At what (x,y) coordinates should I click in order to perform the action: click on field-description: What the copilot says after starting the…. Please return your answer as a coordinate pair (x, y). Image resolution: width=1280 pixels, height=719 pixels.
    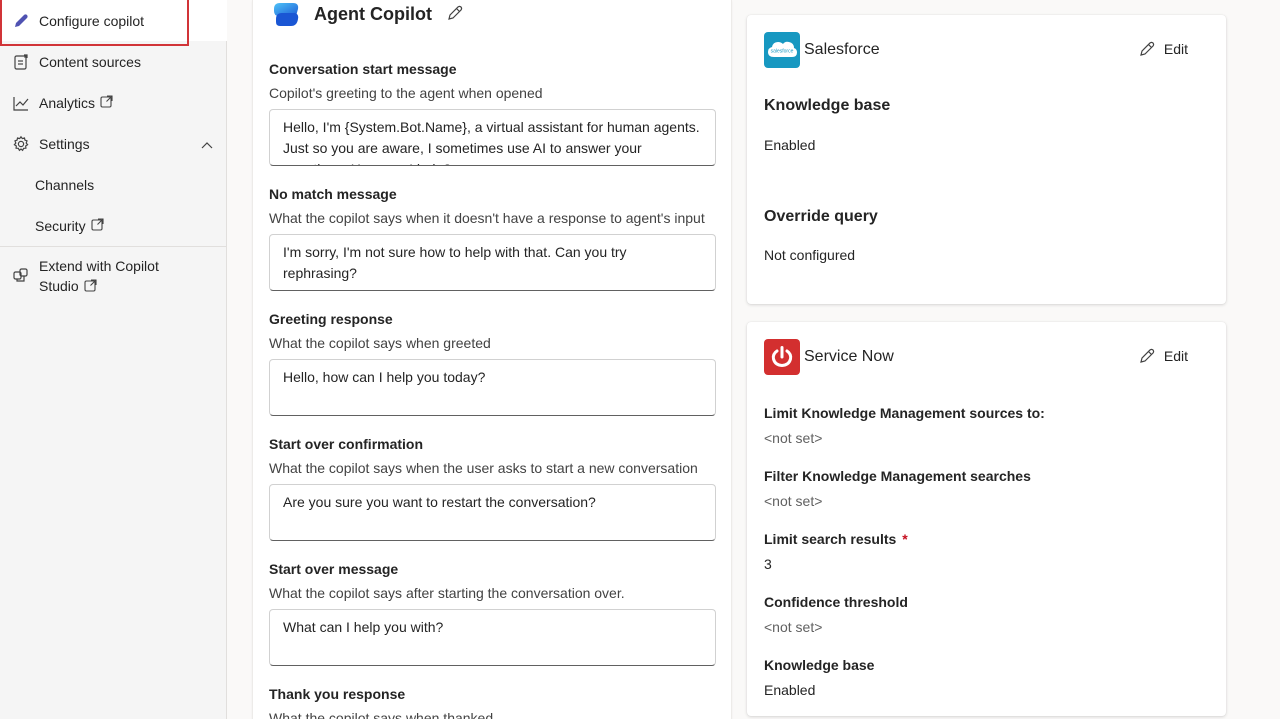
    Looking at the image, I should click on (447, 593).